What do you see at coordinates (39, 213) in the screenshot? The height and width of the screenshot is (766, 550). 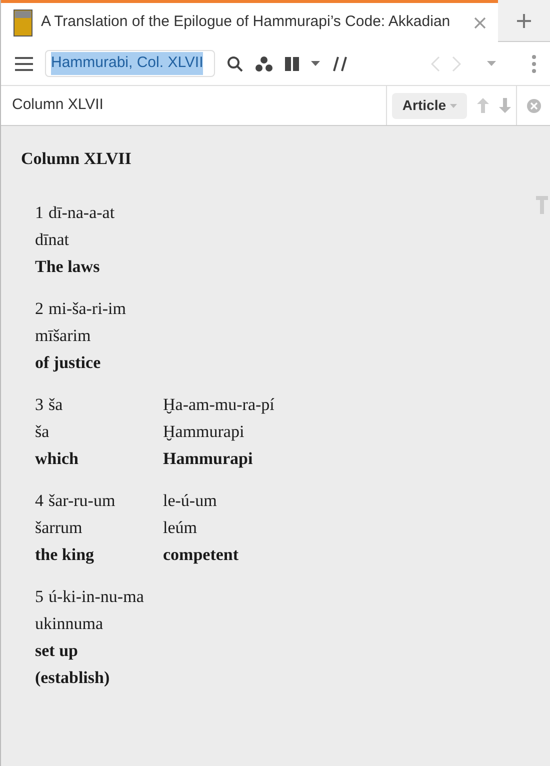 I see `line-number: 1` at bounding box center [39, 213].